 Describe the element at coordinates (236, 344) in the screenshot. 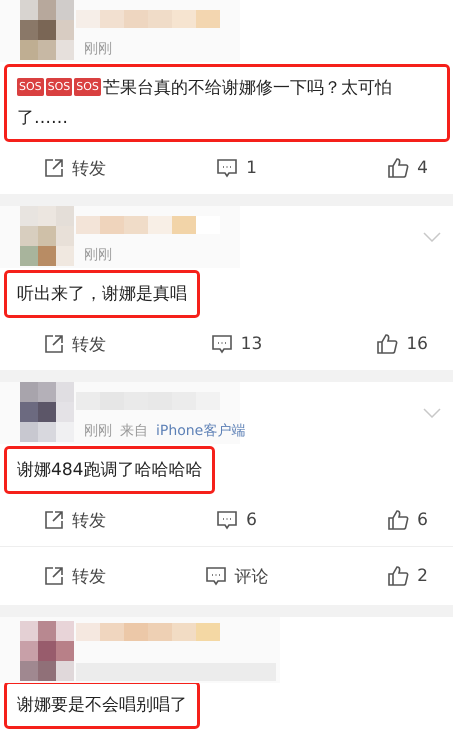

I see `comment-button: 13` at that location.